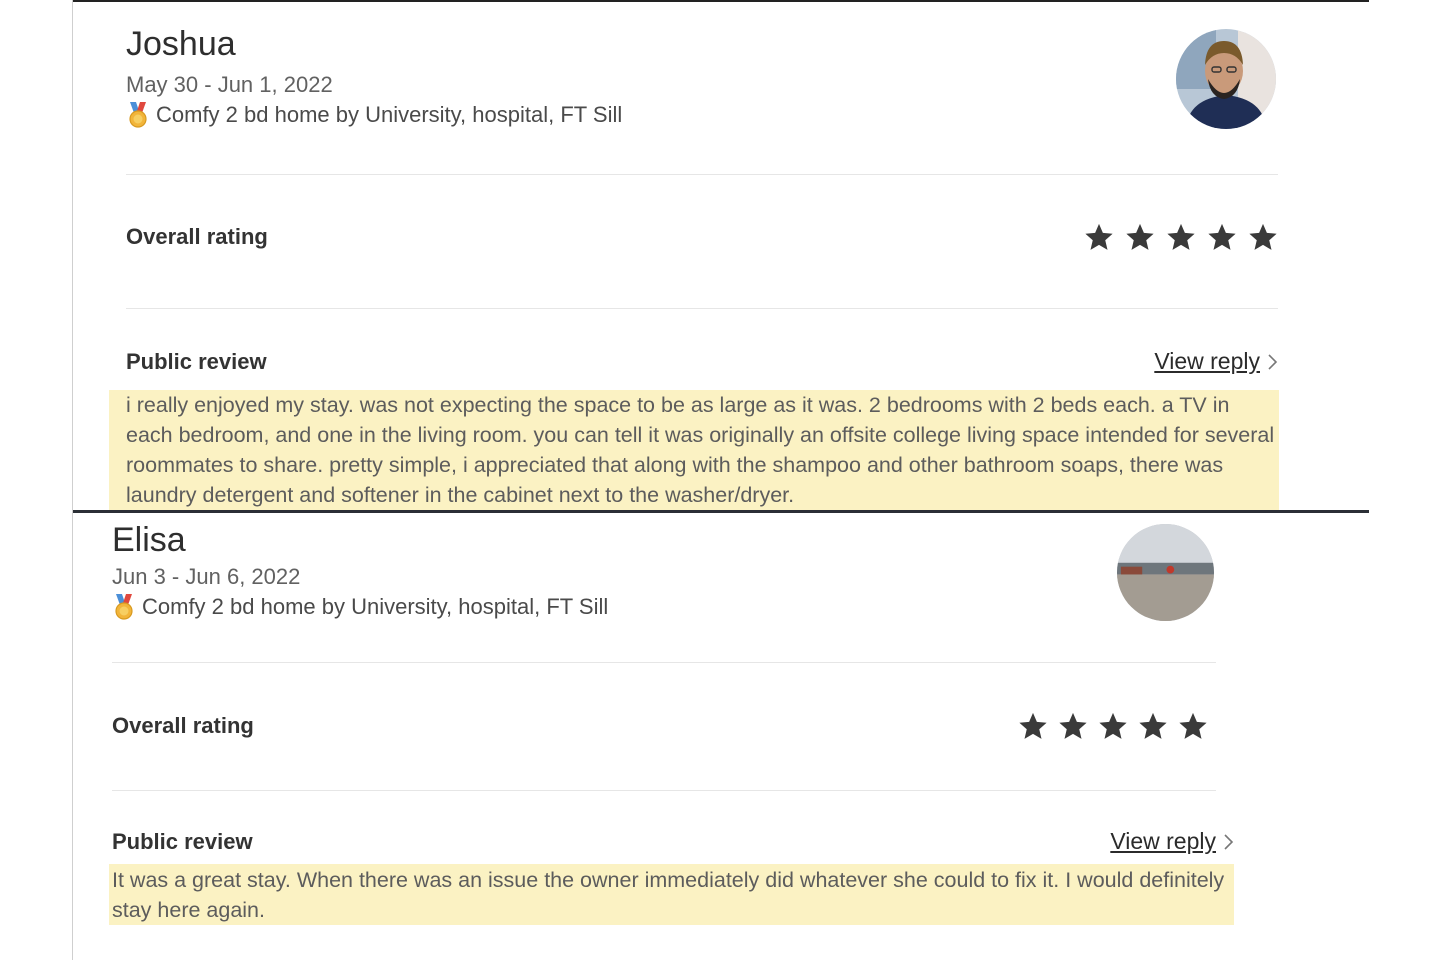  Describe the element at coordinates (206, 576) in the screenshot. I see `stay-dates: Jun 3 - Jun 6, 2022` at that location.